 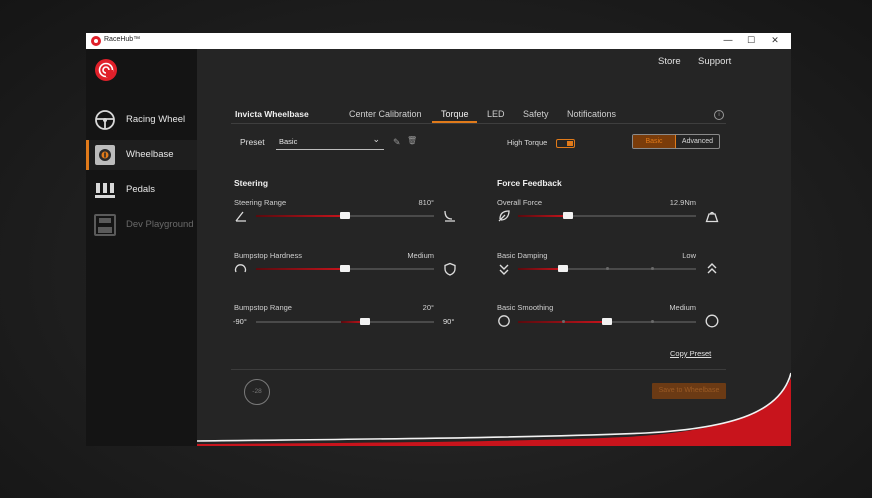 What do you see at coordinates (682, 307) in the screenshot?
I see `basic-smoothing-value: Medium` at bounding box center [682, 307].